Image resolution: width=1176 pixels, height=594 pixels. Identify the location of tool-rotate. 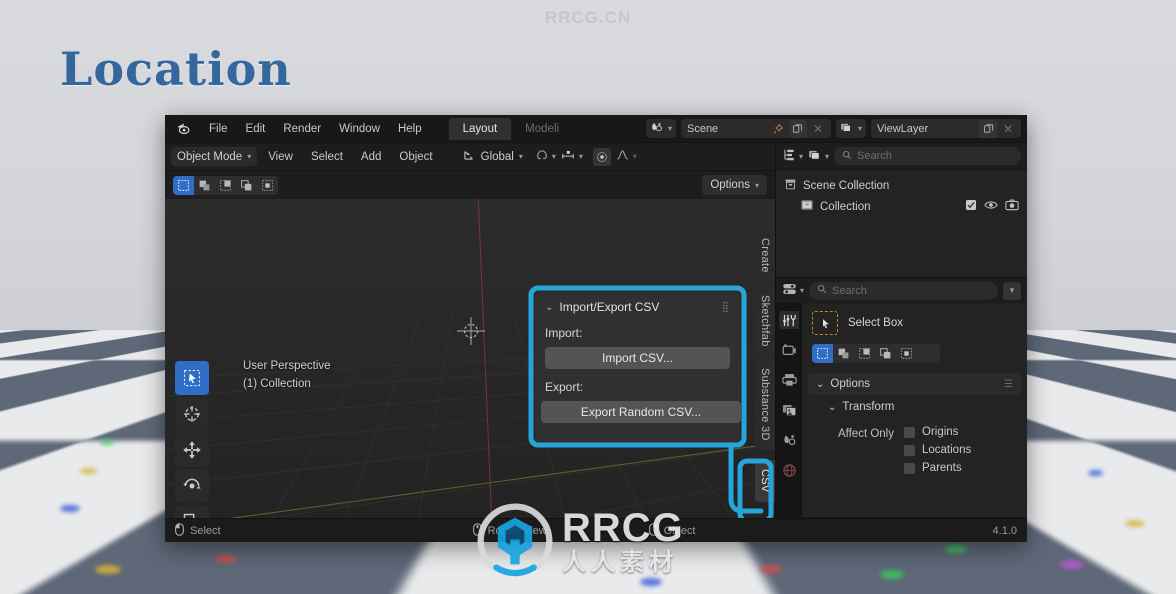
(192, 486).